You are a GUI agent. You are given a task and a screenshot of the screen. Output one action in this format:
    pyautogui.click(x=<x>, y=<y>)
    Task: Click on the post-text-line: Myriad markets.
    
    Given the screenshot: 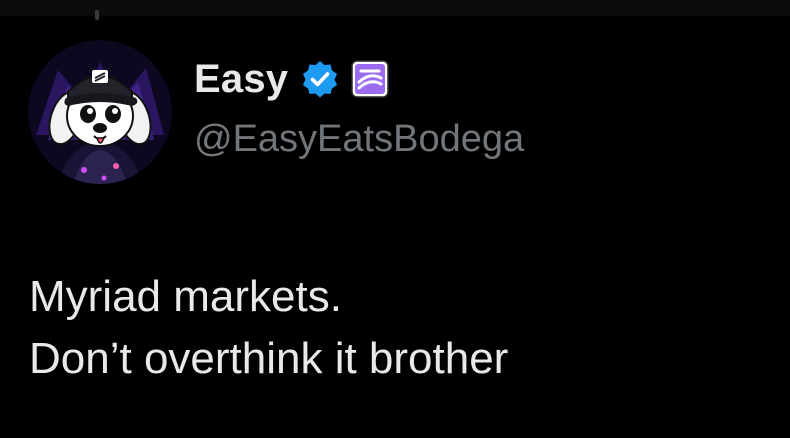 What is the action you would take?
    pyautogui.click(x=185, y=296)
    